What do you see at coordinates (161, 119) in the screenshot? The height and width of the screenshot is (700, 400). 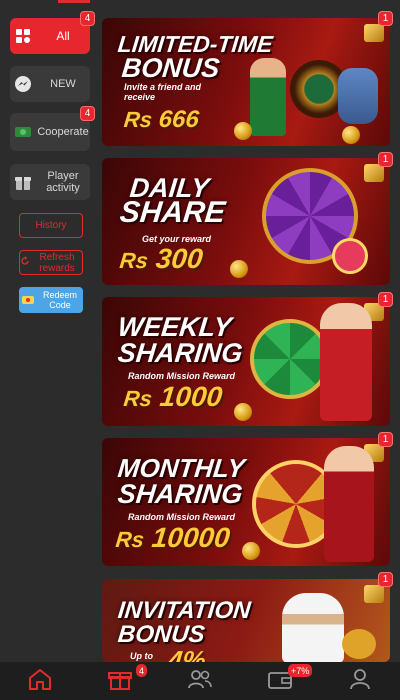 I see `banner-amount: Rs 666` at bounding box center [161, 119].